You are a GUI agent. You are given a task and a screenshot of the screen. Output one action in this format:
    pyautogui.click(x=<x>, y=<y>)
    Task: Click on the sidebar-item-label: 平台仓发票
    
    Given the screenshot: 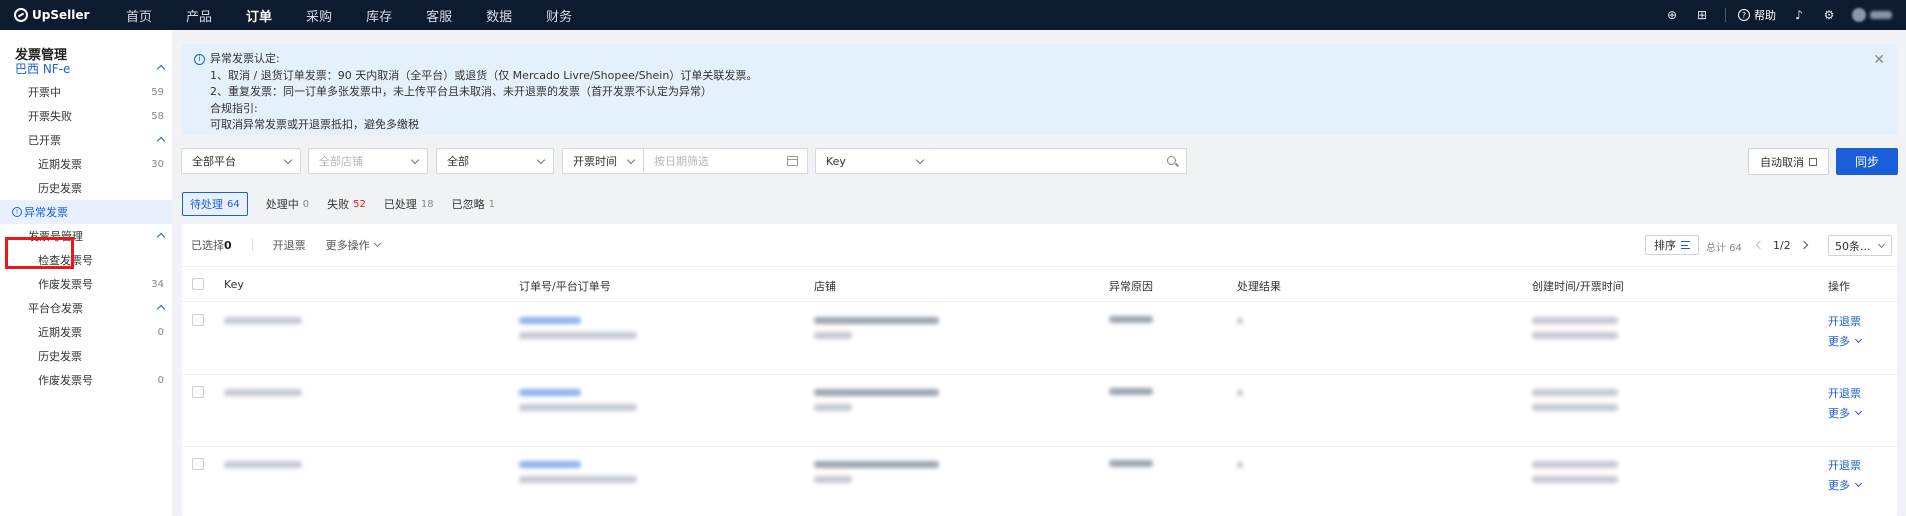 What is the action you would take?
    pyautogui.click(x=55, y=308)
    